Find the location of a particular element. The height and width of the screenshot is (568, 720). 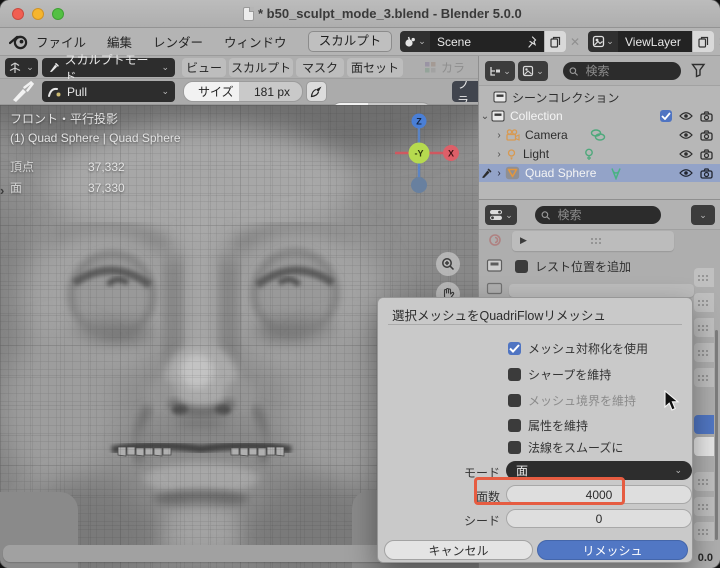

minimize-window-button is located at coordinates (38, 14).